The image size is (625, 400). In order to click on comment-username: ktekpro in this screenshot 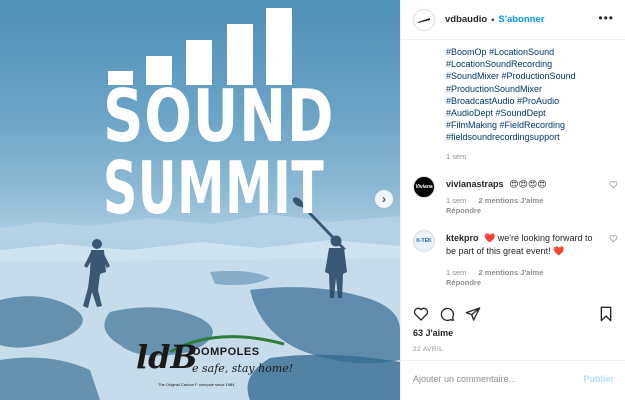, I will do `click(462, 238)`.